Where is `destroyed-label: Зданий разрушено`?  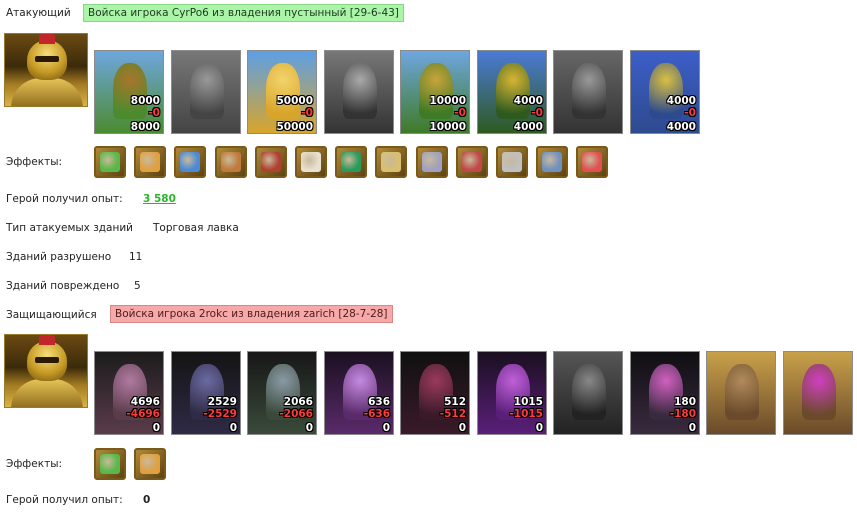
destroyed-label: Зданий разрушено is located at coordinates (59, 257).